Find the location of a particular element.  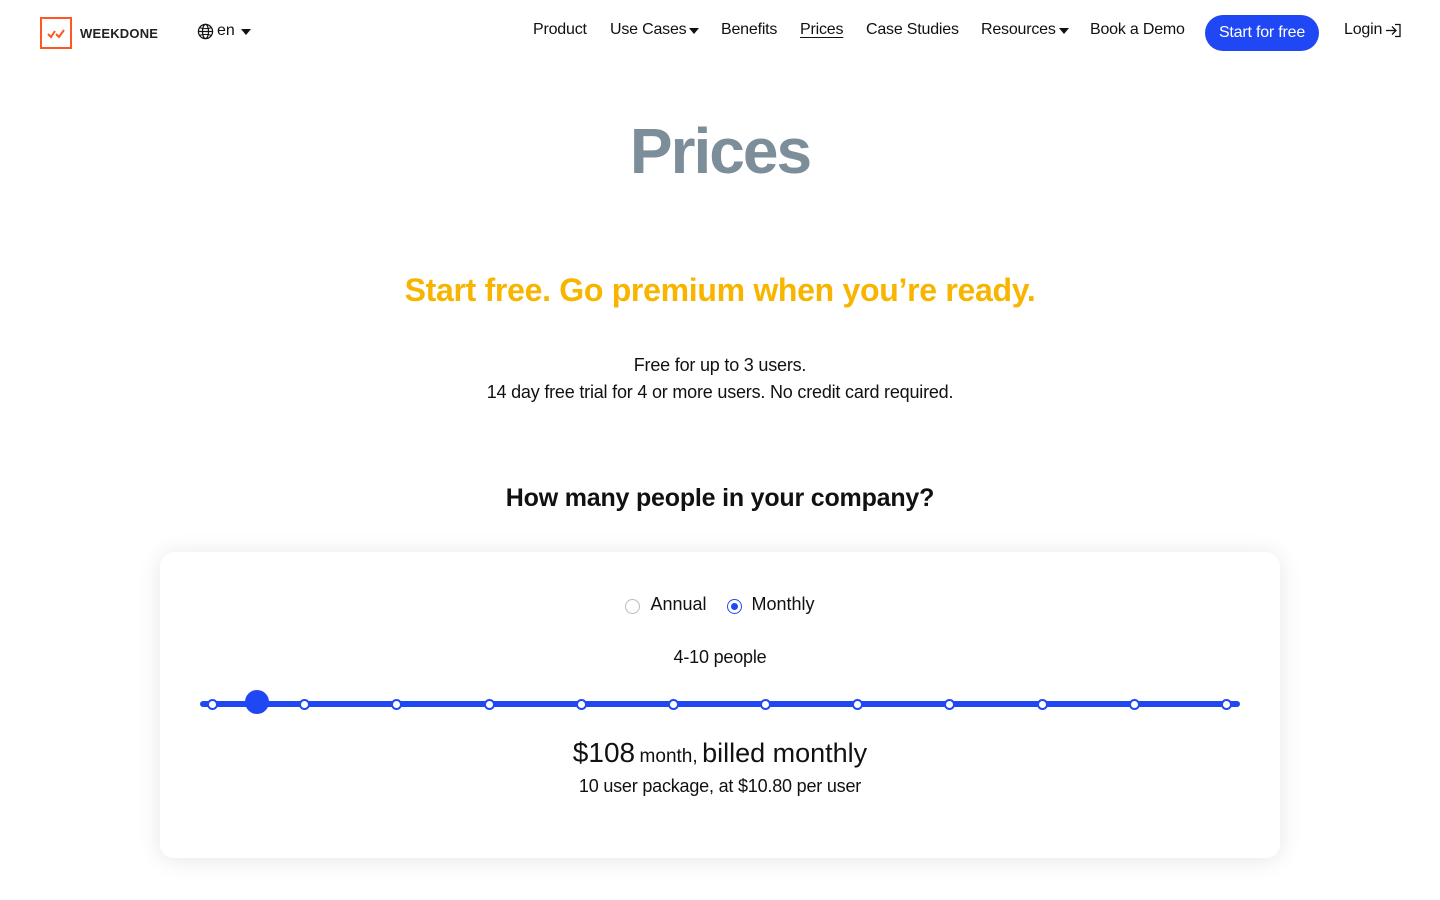

billing-option-monthly: Monthly is located at coordinates (770, 604).